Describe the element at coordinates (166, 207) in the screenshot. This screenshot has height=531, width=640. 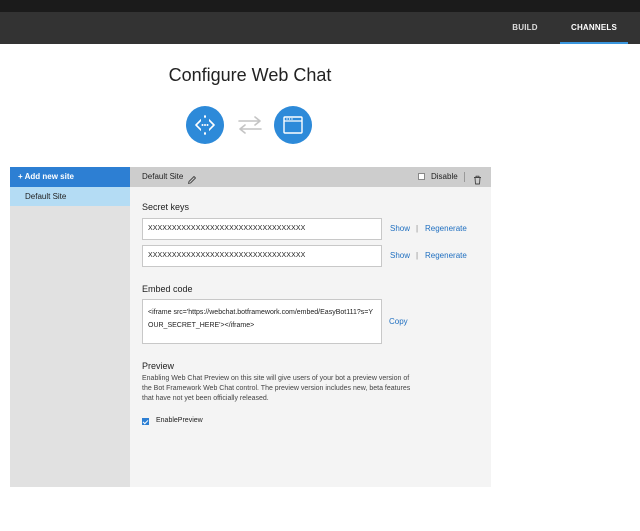
I see `secret-keys-heading: Secret keys` at that location.